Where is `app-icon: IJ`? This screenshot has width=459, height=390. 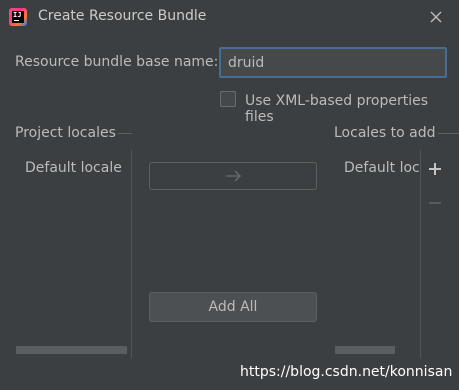 app-icon: IJ is located at coordinates (18, 17).